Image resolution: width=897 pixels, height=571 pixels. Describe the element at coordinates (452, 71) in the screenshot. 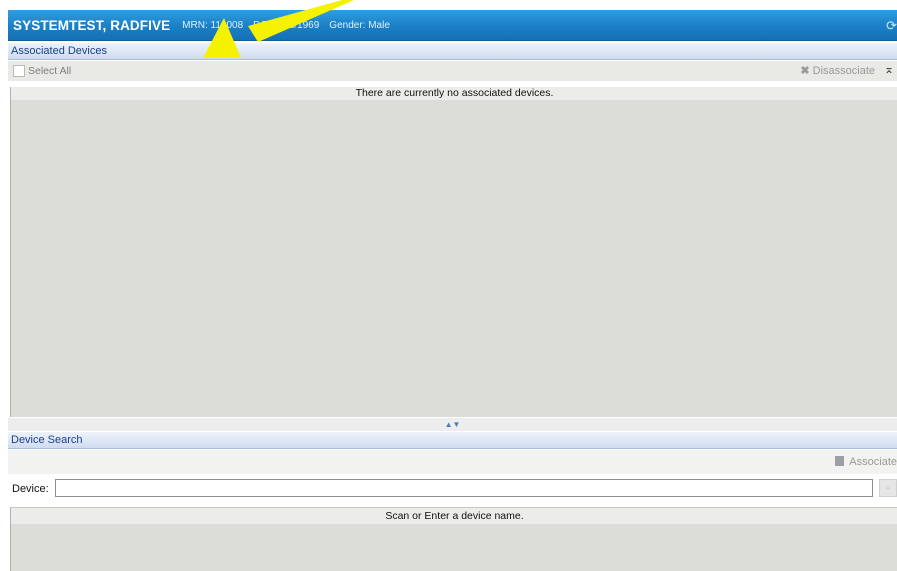

I see `associated-devices-toolbar: Select All ✖ Disassociate ⌅` at that location.